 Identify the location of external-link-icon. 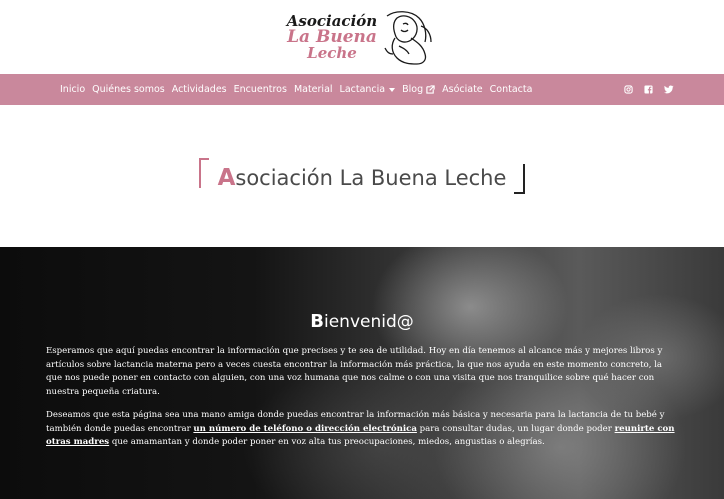
(430, 89).